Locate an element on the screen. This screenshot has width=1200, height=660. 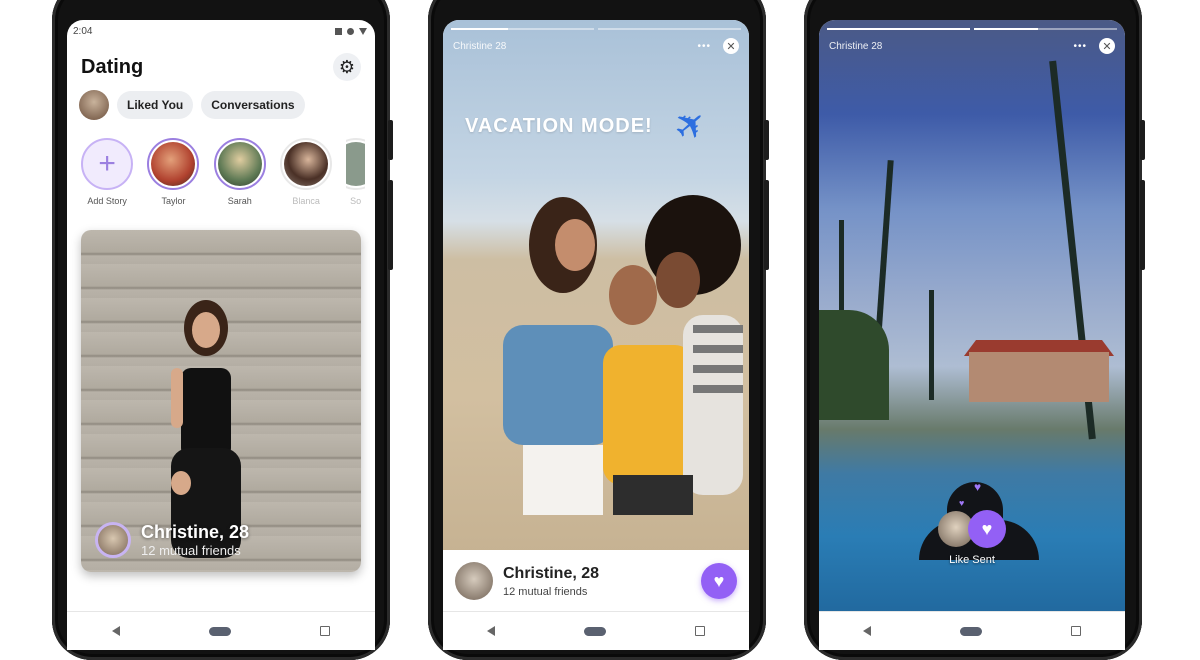
story-label: So is located at coordinates (356, 201).